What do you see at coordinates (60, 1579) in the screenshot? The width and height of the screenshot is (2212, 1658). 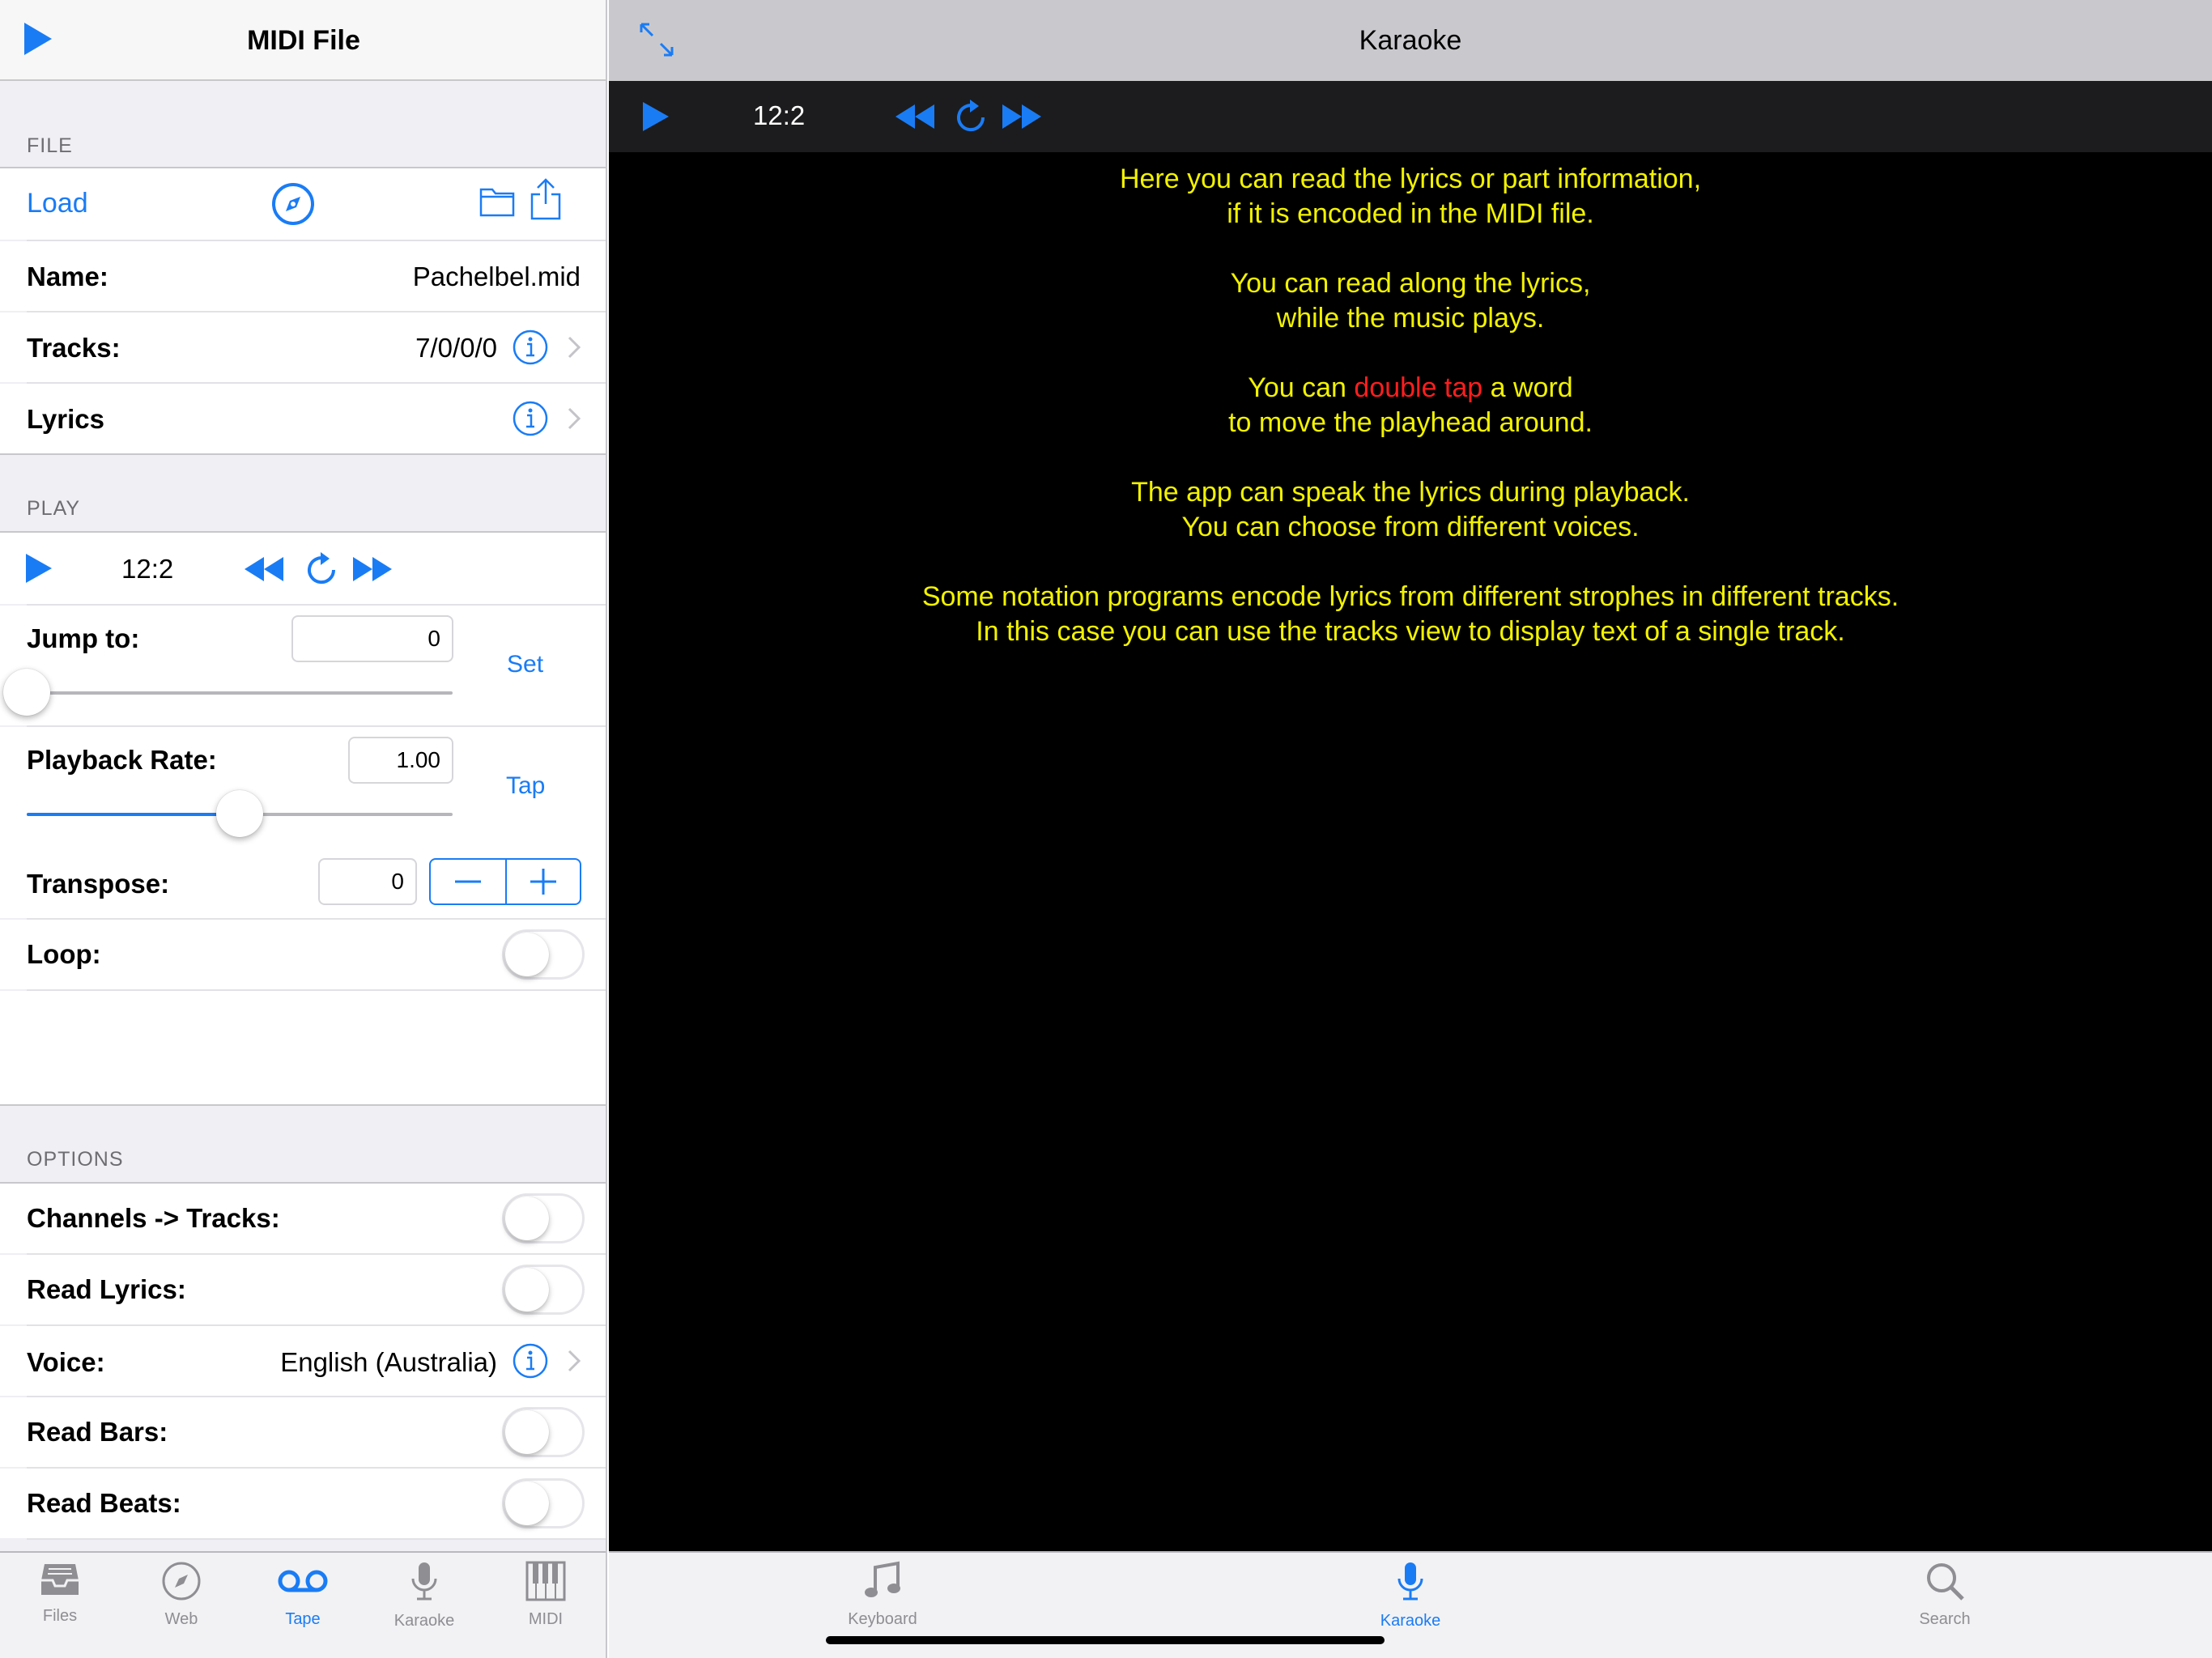 I see `tray-icon` at bounding box center [60, 1579].